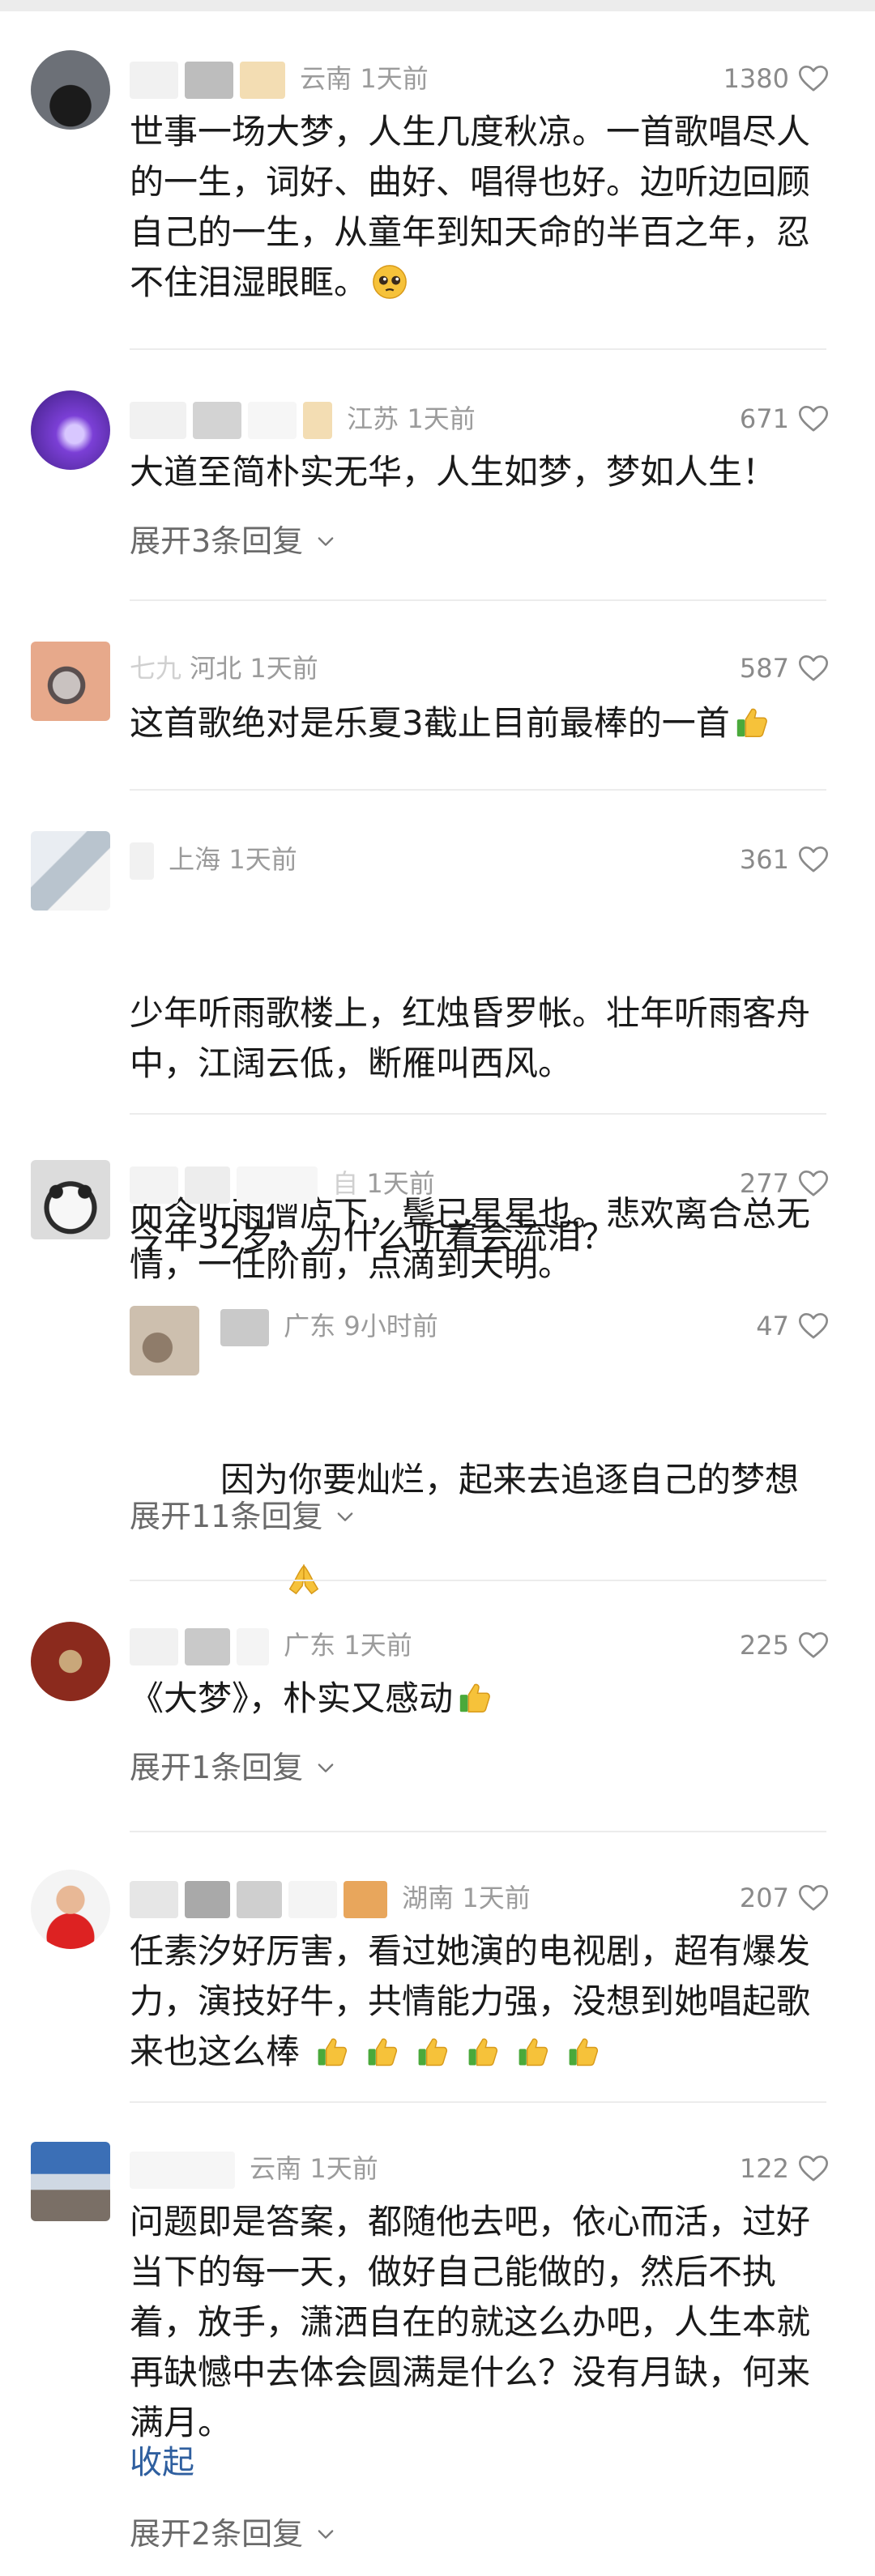 The width and height of the screenshot is (875, 2576). I want to click on like-button: 225, so click(785, 1645).